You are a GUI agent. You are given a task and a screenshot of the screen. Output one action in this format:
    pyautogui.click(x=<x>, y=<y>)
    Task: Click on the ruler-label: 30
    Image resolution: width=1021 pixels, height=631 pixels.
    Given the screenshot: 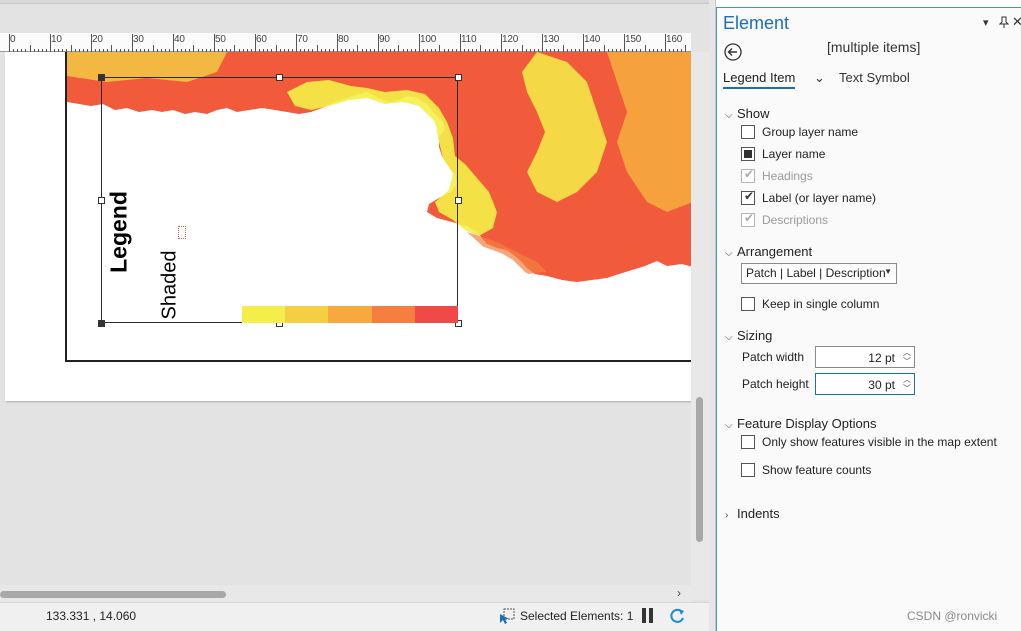 What is the action you would take?
    pyautogui.click(x=138, y=39)
    